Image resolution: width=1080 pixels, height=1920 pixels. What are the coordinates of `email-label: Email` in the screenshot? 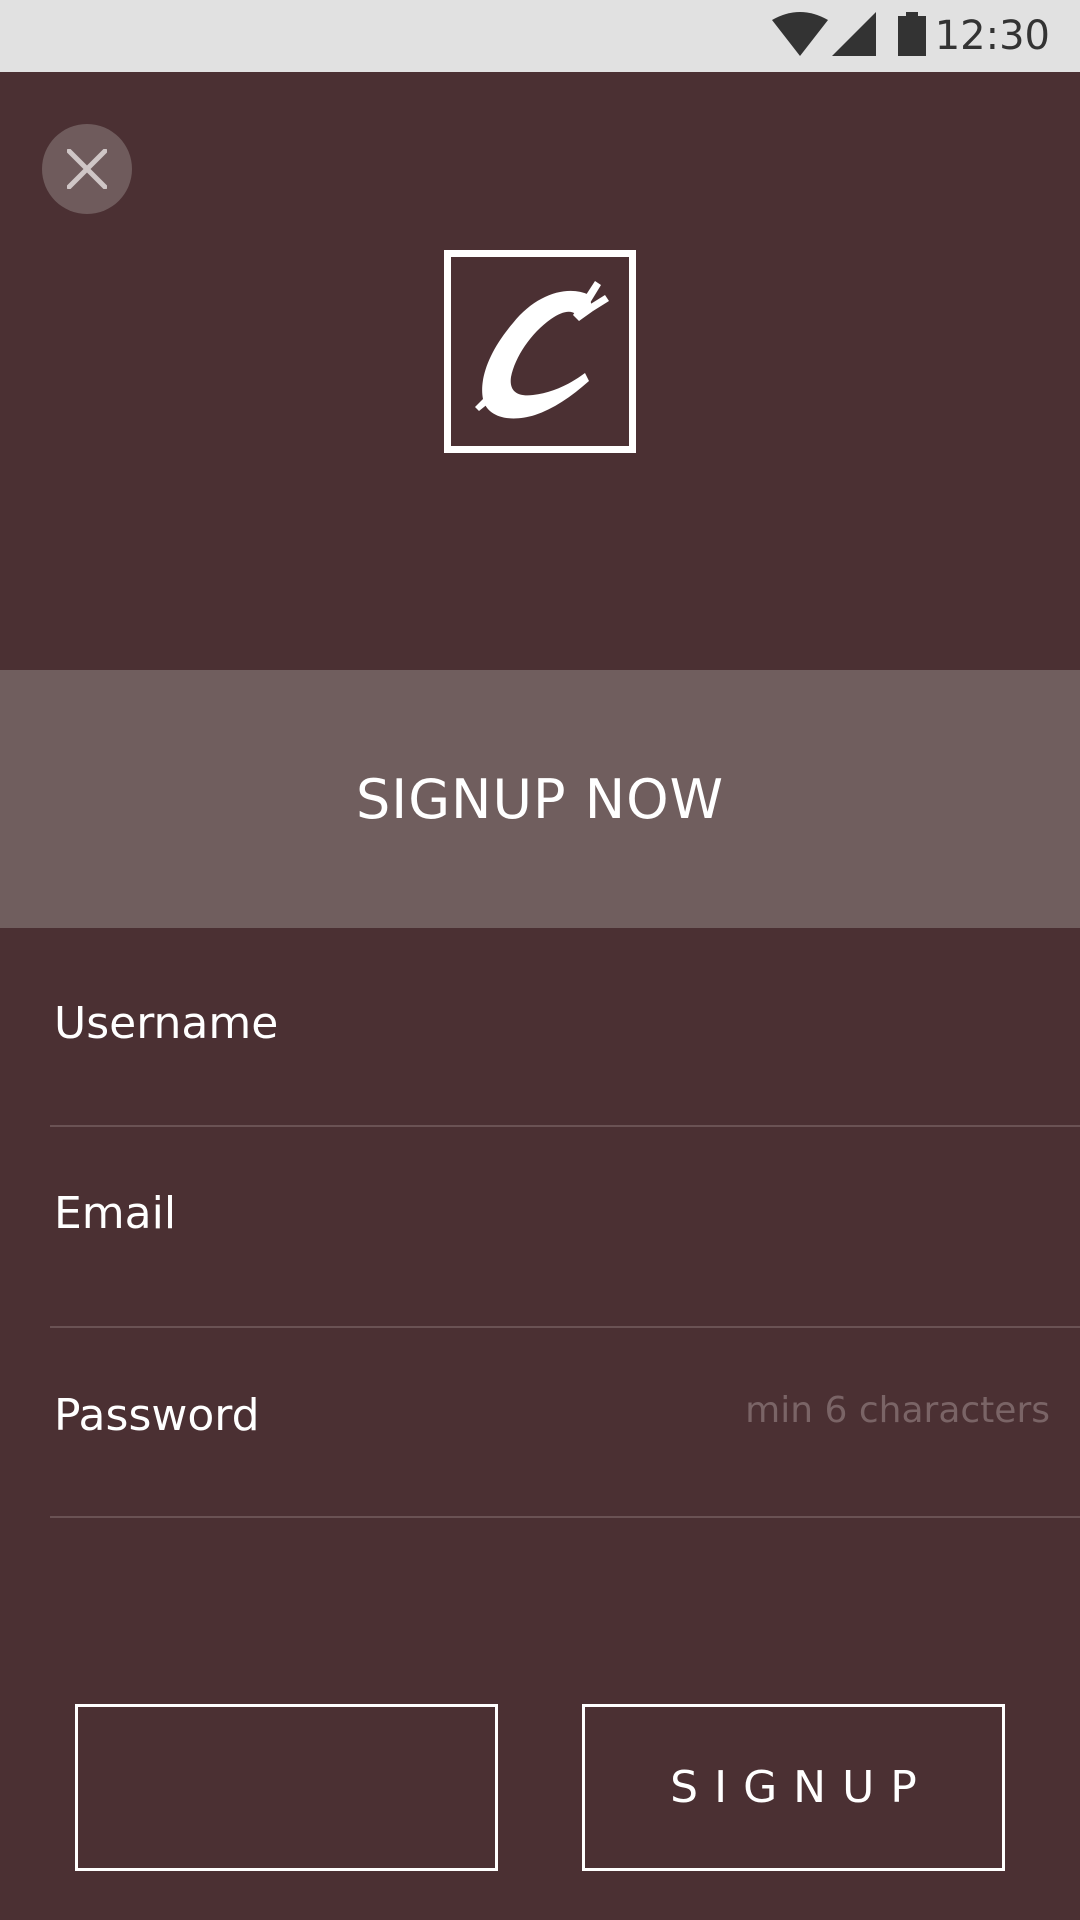 It's located at (115, 1213).